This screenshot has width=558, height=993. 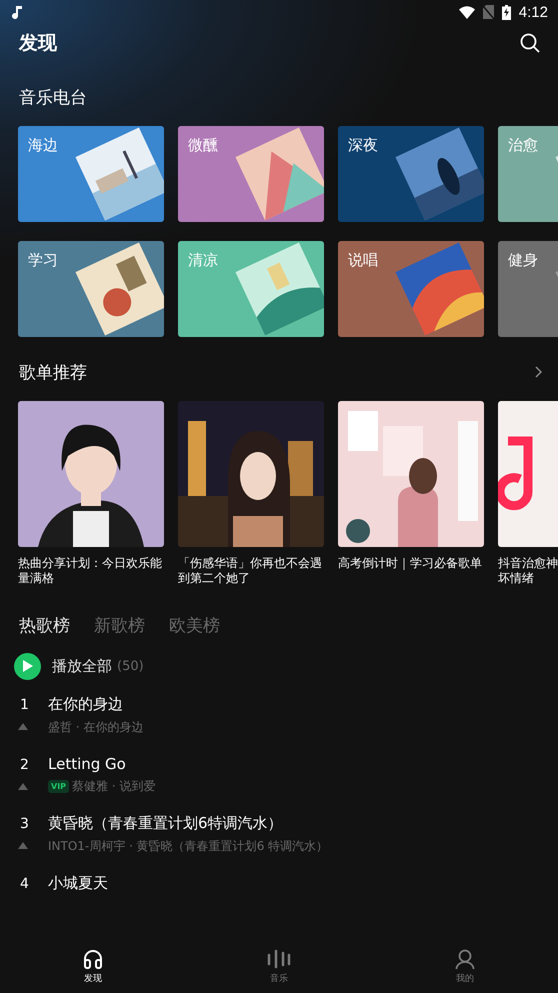 What do you see at coordinates (528, 571) in the screenshot?
I see `playlist-title: 抖音治愈神坏情绪` at bounding box center [528, 571].